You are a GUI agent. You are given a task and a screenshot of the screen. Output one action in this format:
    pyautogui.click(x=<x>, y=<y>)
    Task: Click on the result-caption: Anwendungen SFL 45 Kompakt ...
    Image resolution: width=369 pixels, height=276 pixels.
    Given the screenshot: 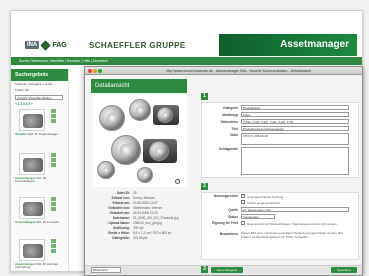 What is the action you would take?
    pyautogui.click(x=39, y=222)
    